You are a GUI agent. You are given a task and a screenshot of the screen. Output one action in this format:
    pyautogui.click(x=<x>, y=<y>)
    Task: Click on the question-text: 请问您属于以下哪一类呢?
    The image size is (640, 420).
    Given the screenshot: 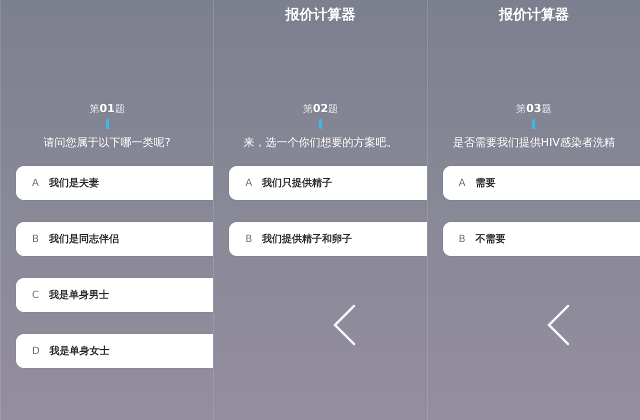 What is the action you would take?
    pyautogui.click(x=107, y=142)
    